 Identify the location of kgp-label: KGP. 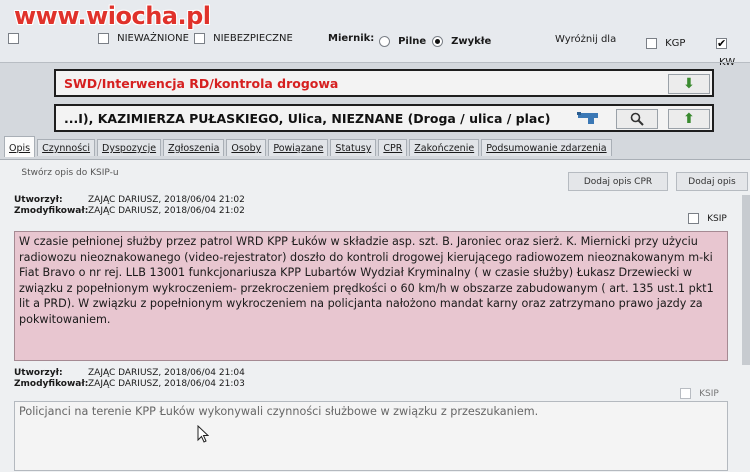
(675, 43).